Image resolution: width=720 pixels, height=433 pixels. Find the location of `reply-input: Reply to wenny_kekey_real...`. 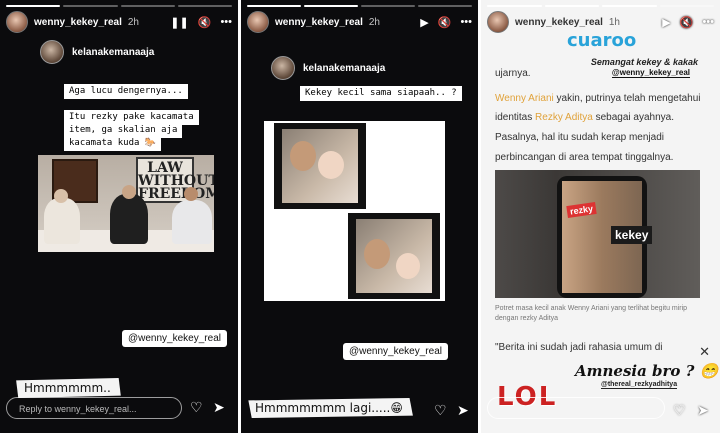

reply-input: Reply to wenny_kekey_real... is located at coordinates (94, 408).